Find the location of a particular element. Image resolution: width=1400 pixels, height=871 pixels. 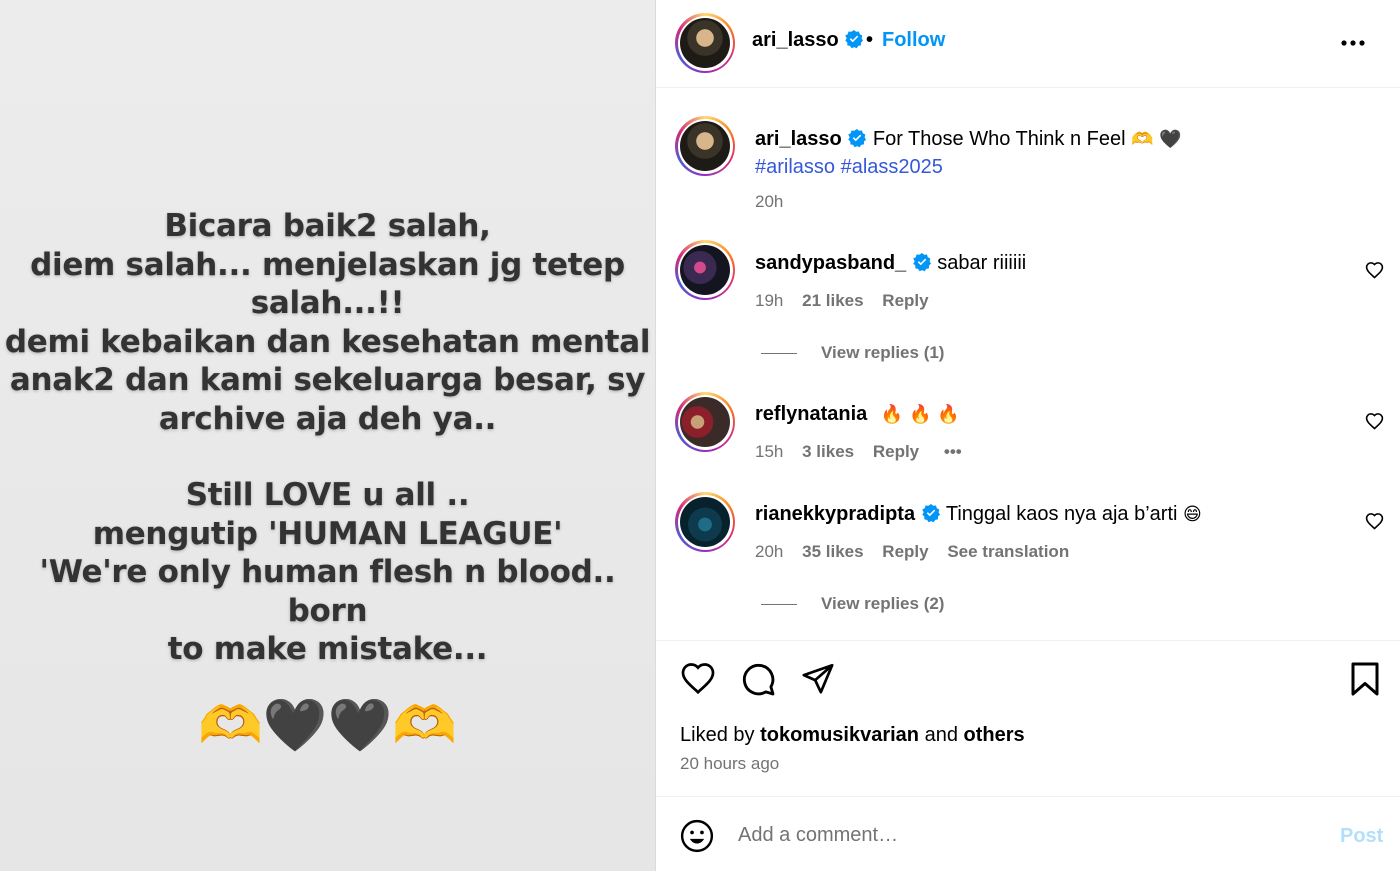

comment-bubble-icon is located at coordinates (758, 679).